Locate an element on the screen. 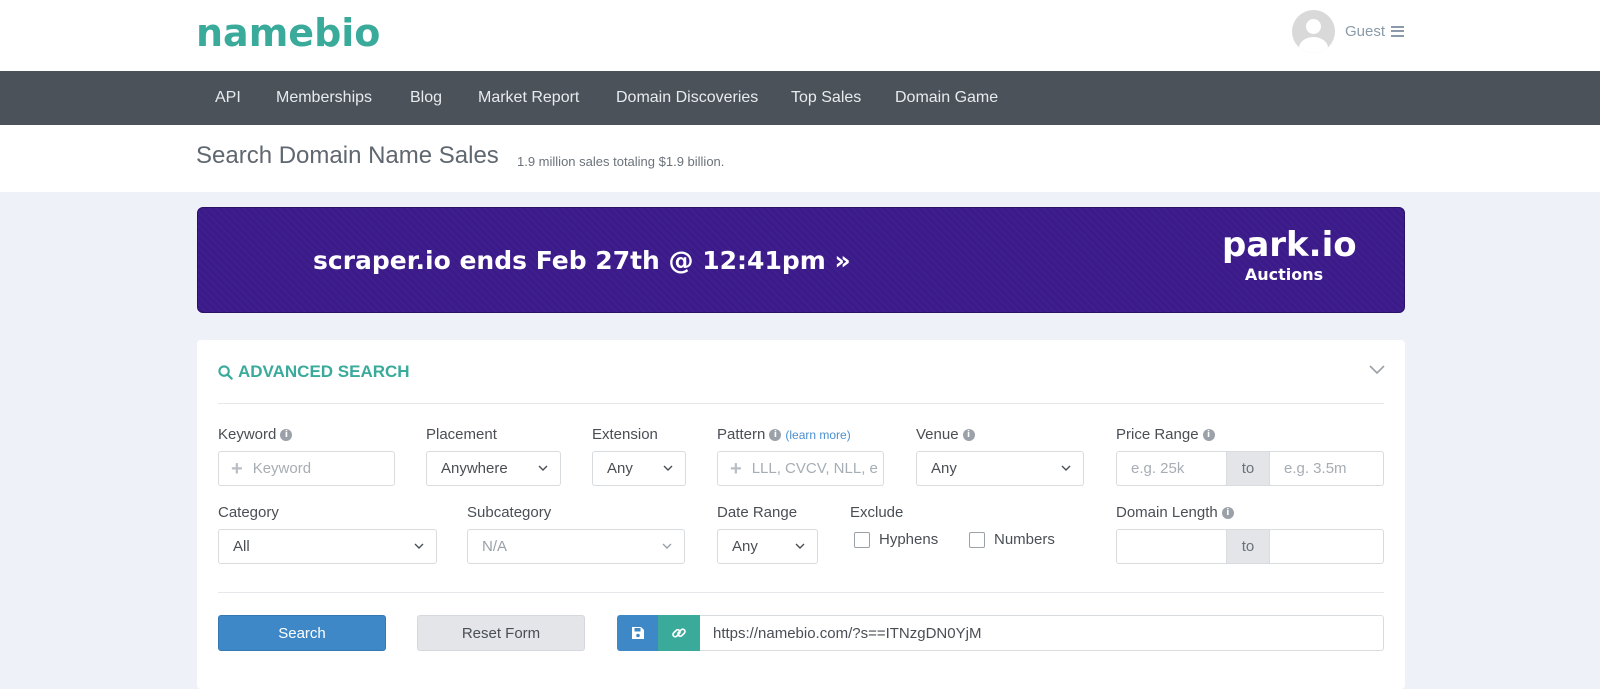 The height and width of the screenshot is (689, 1600). banner-text: scraper.io ends Feb 27th @ 12:41pm » is located at coordinates (582, 260).